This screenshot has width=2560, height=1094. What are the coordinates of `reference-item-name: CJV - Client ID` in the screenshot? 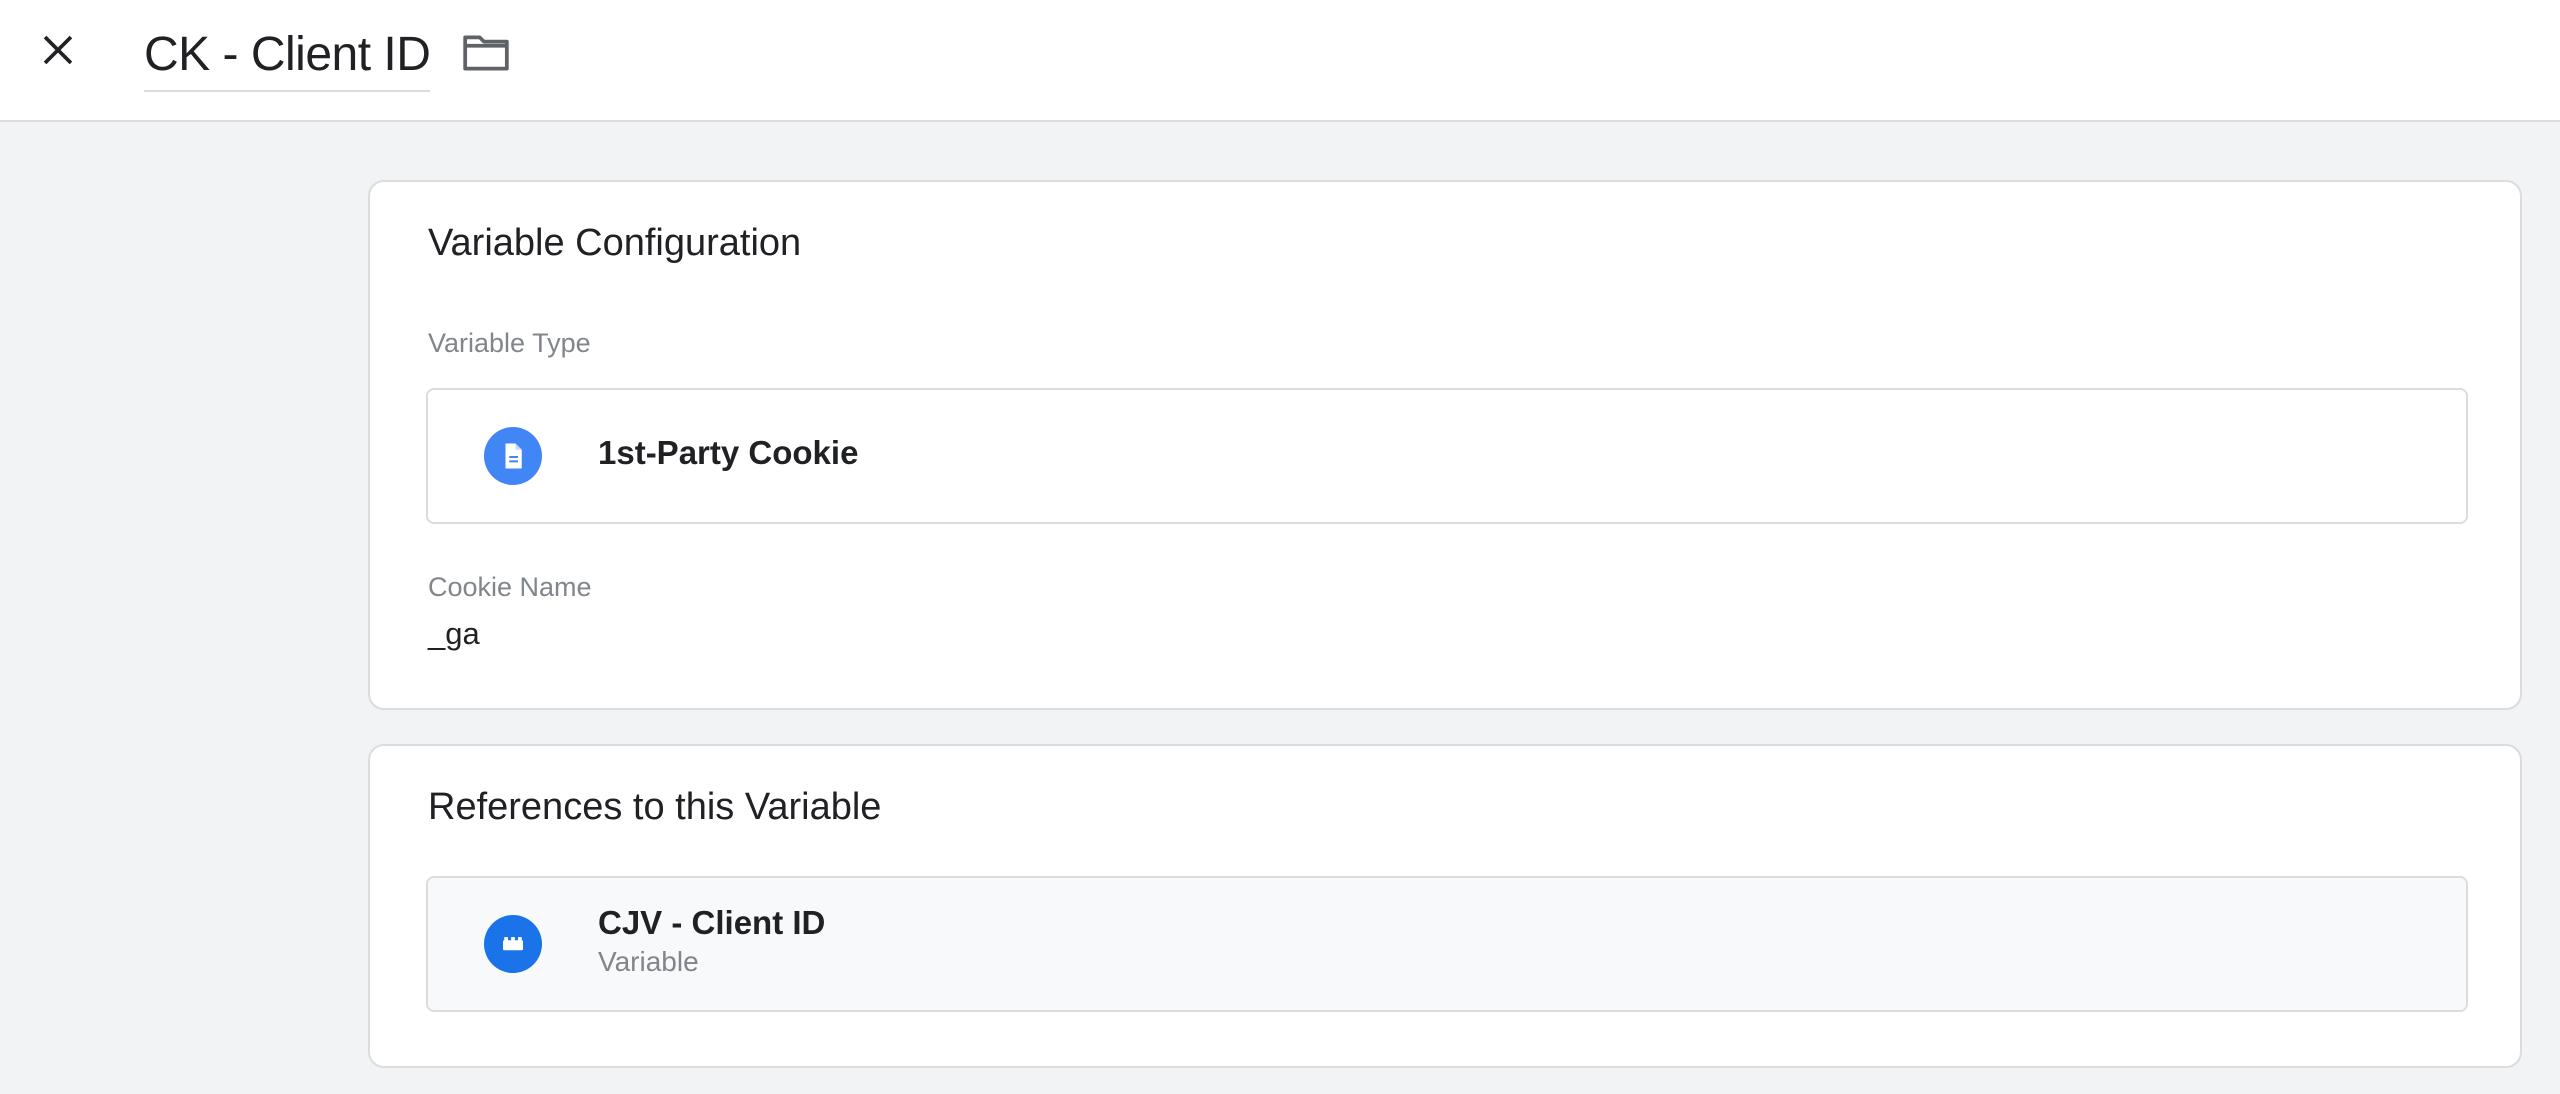 It's located at (712, 922).